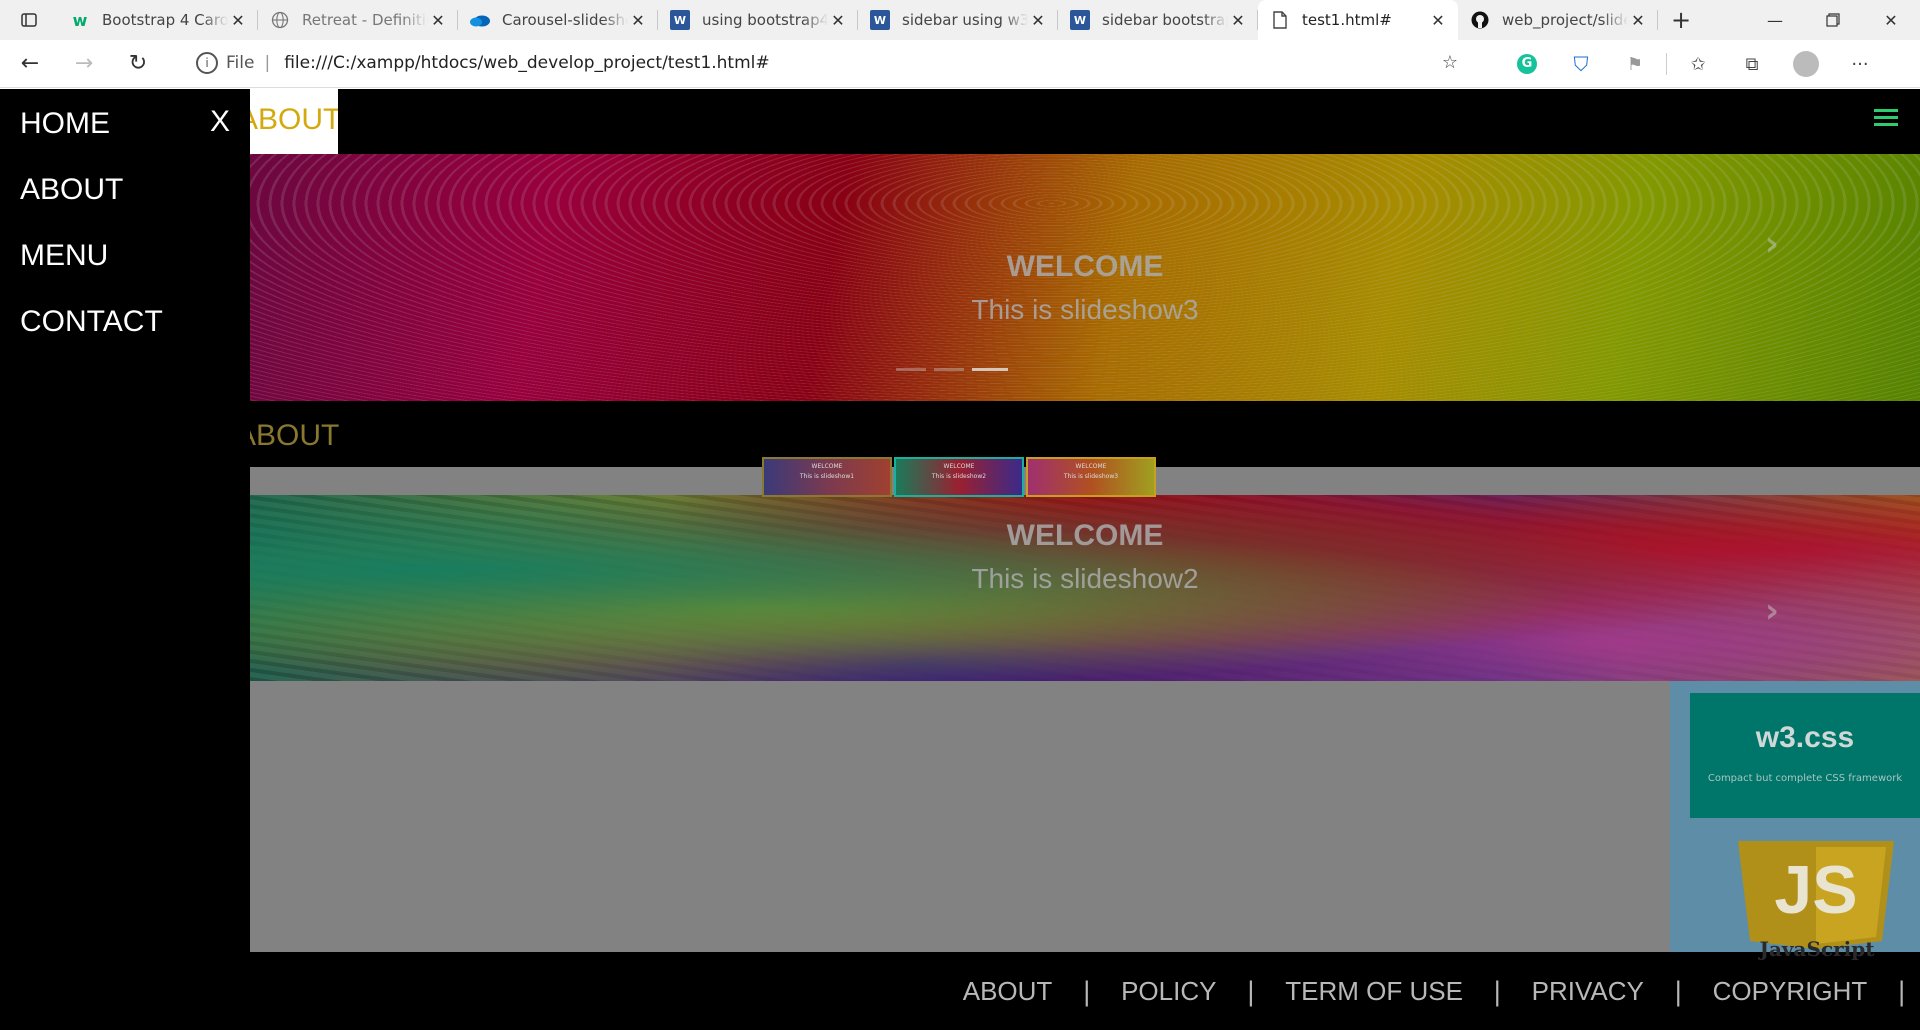 Image resolution: width=1920 pixels, height=1030 pixels. What do you see at coordinates (294, 121) in the screenshot?
I see `nav-about-tab: ABOUT` at bounding box center [294, 121].